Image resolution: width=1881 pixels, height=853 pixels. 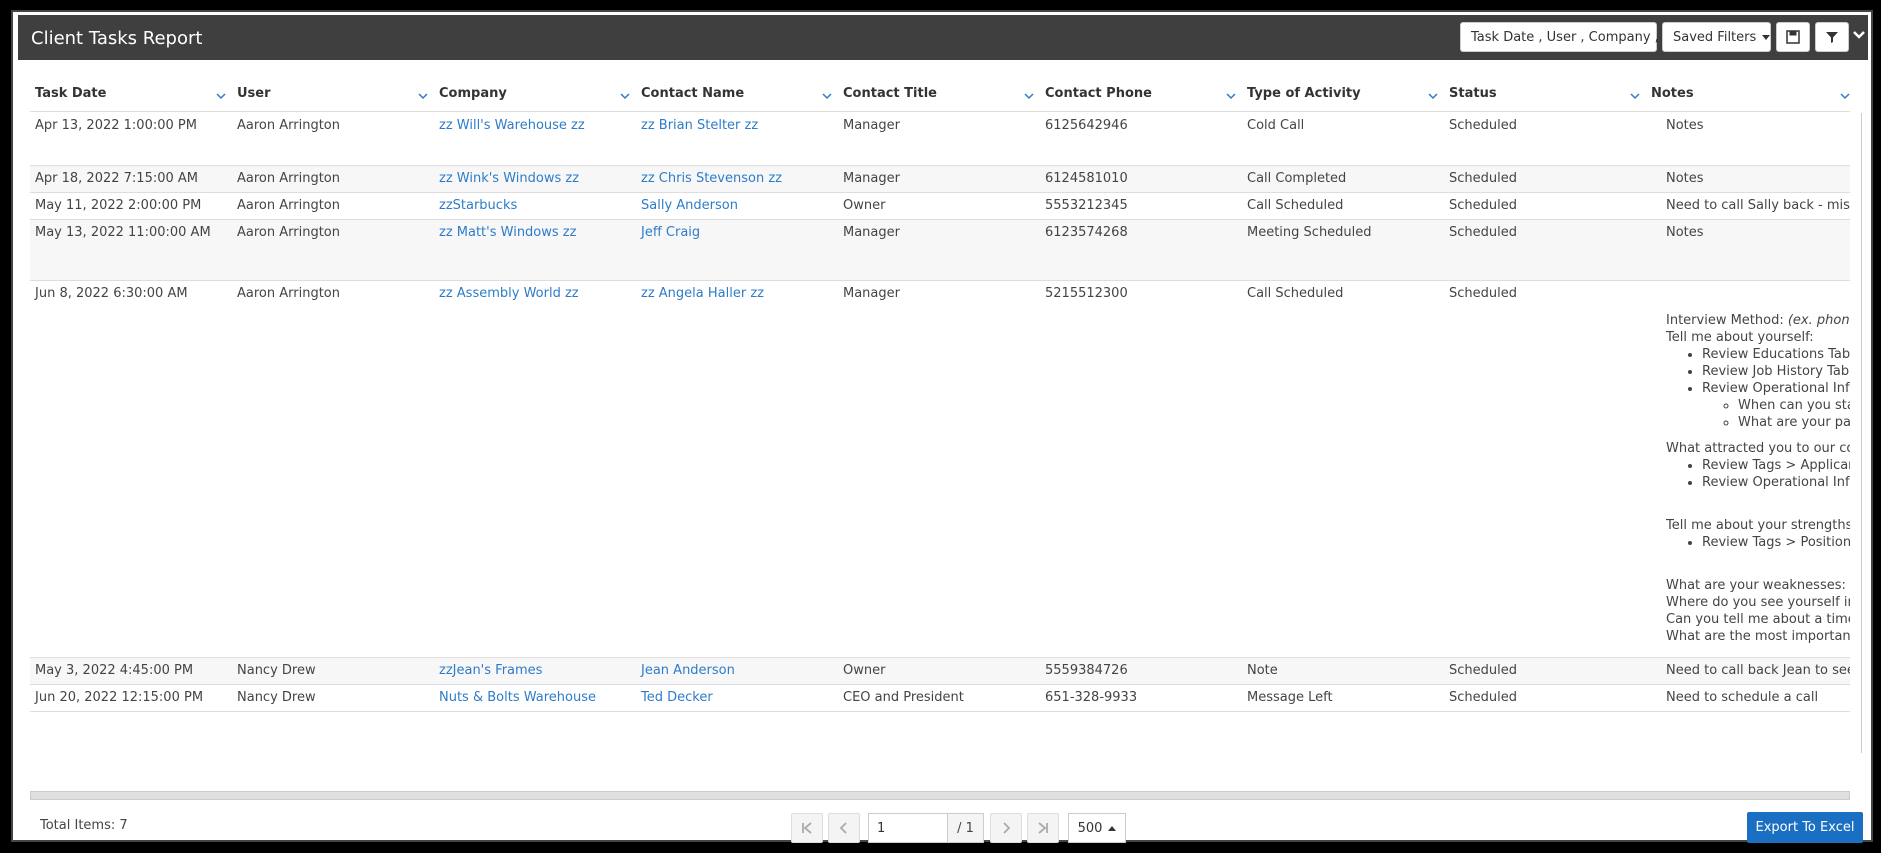 I want to click on notes-cell: Need to call Sally back - missed h, so click(x=1758, y=206).